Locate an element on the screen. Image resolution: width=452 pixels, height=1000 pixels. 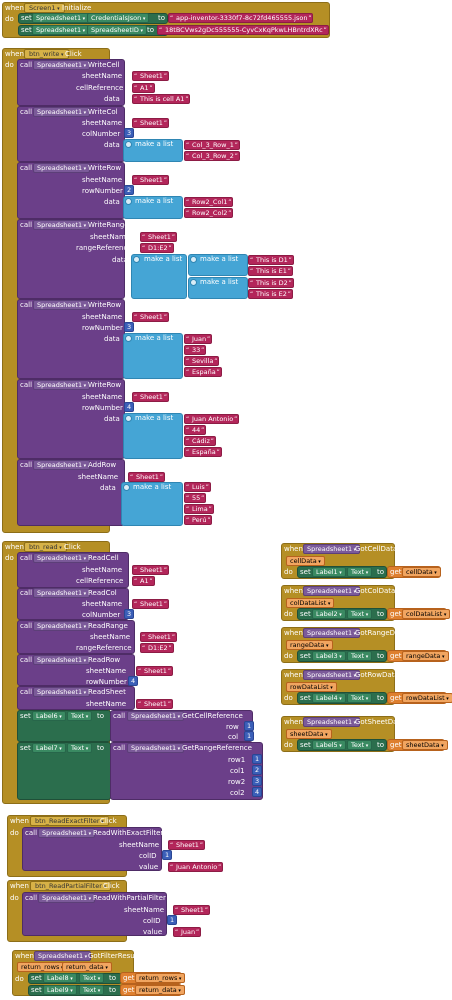
component-dropdown: Label4 is located at coordinates (329, 698).